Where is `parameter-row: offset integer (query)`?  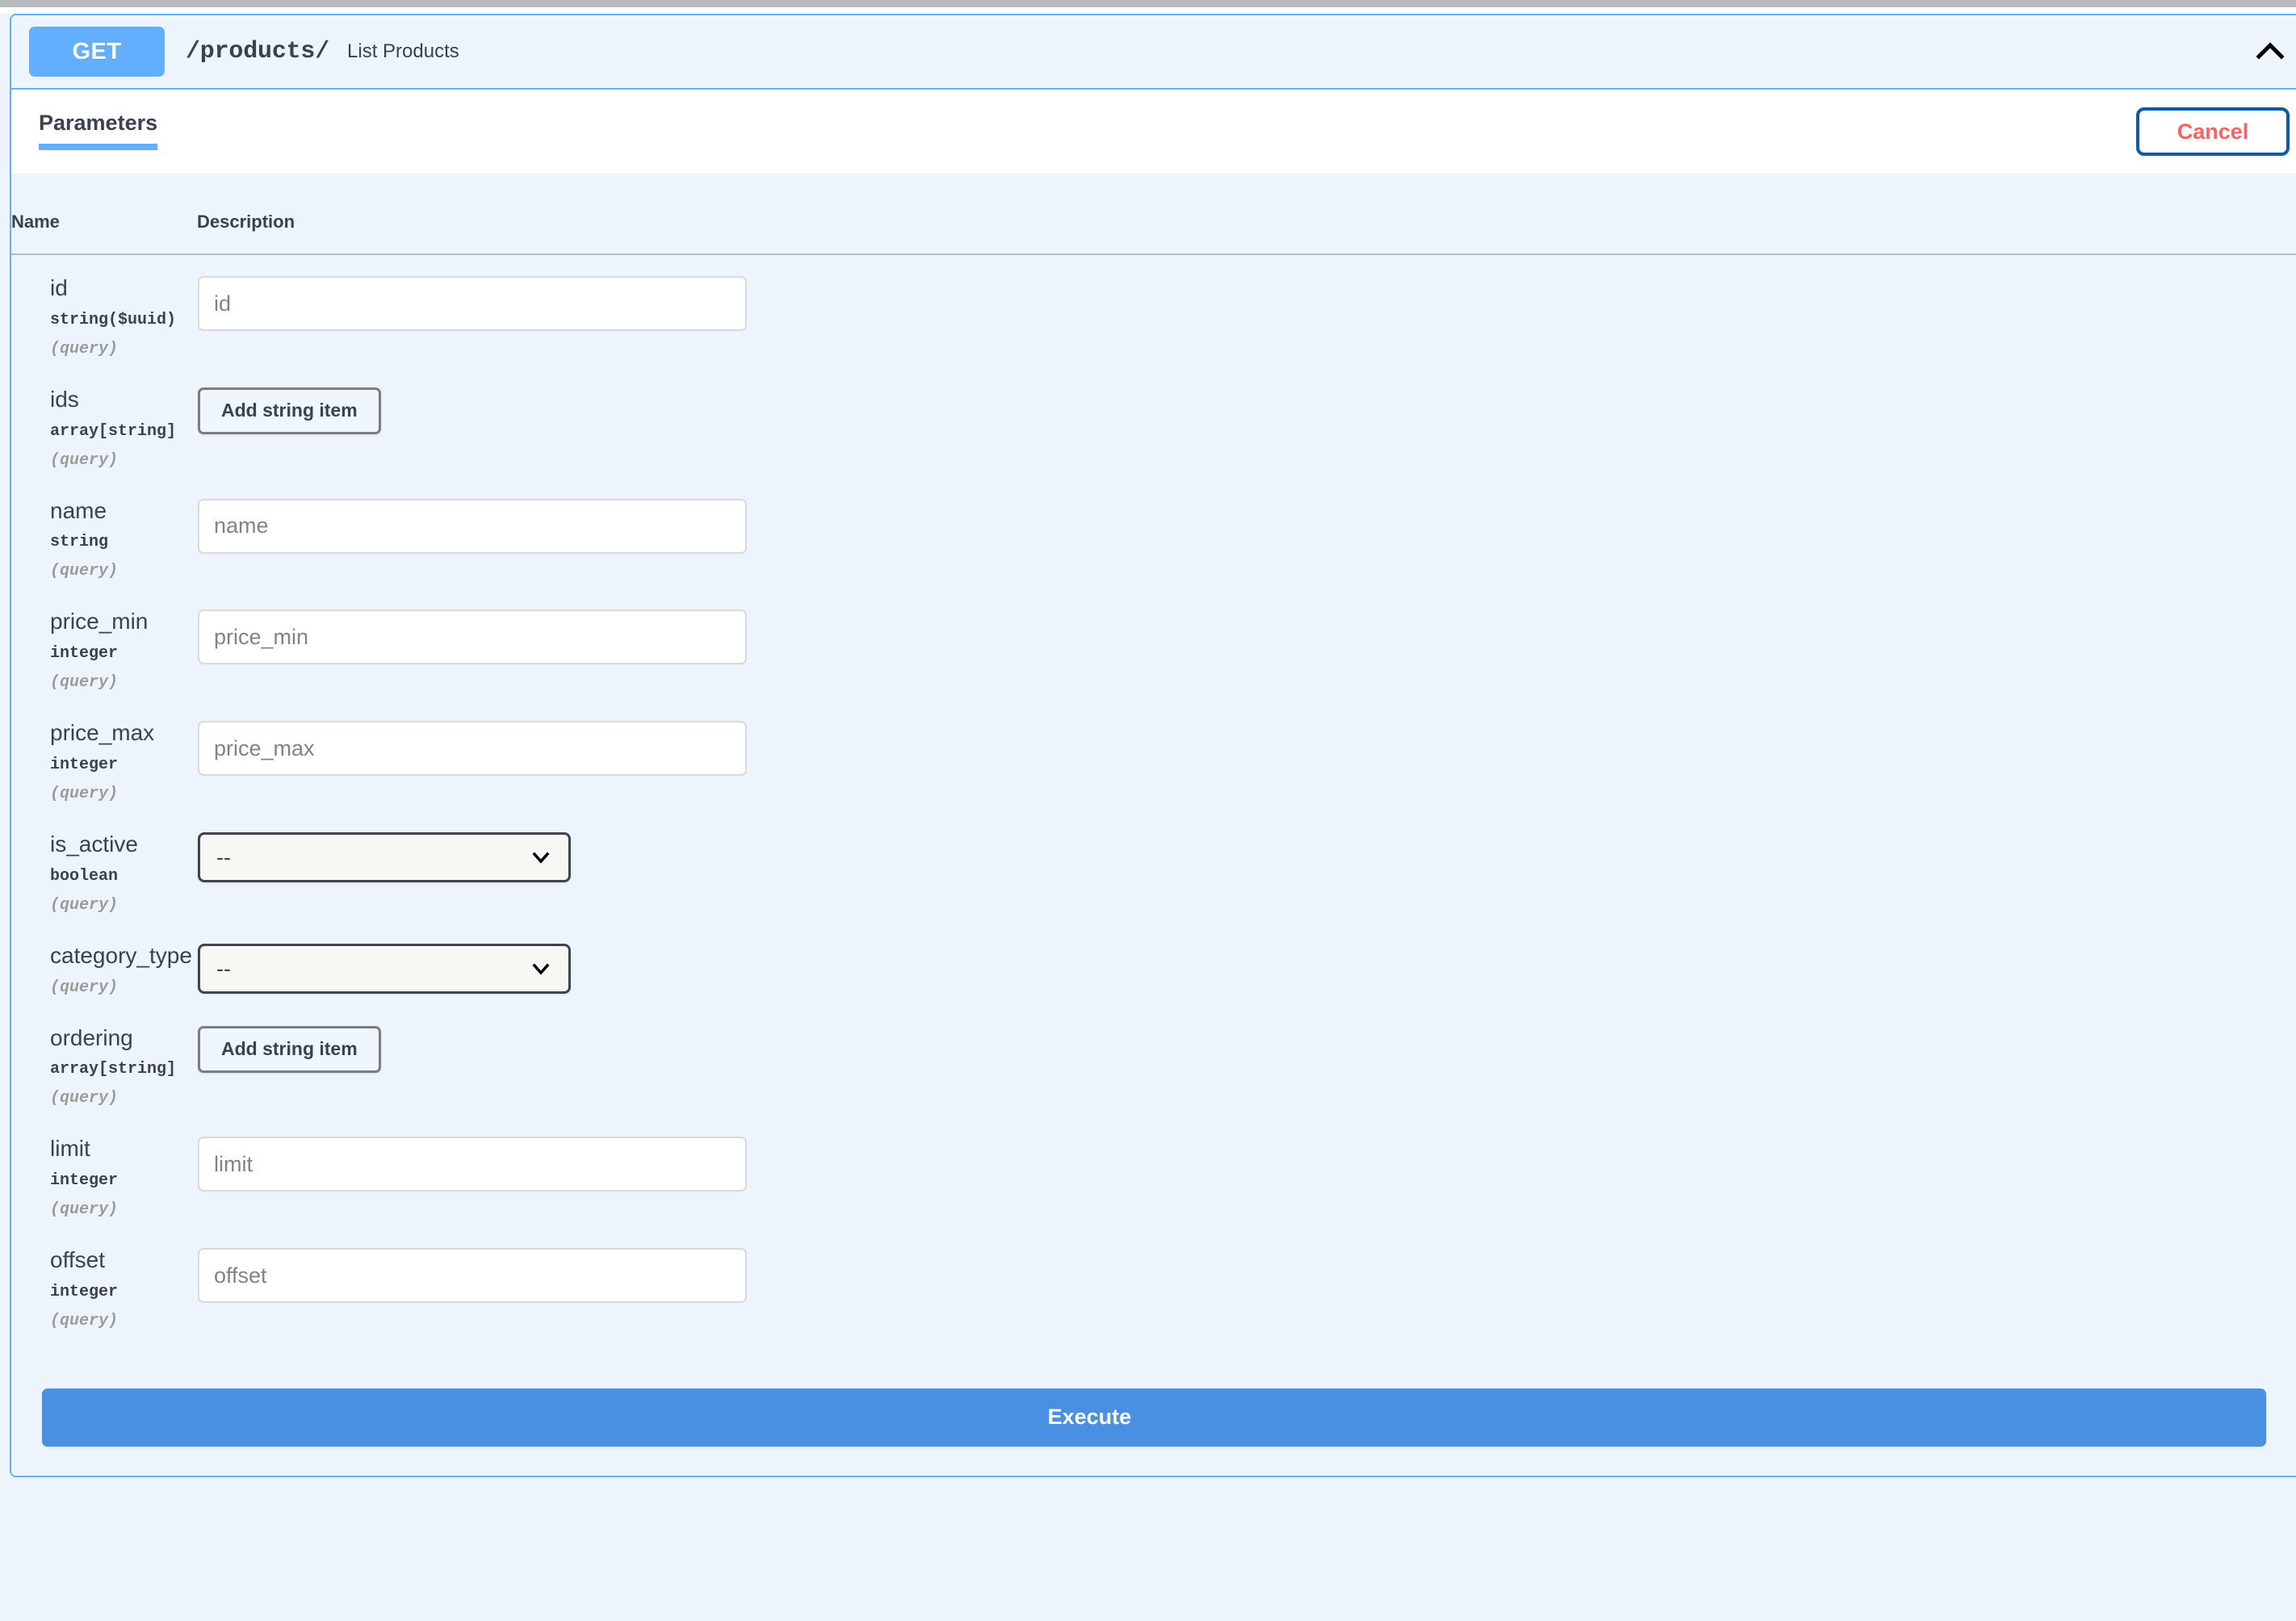
parameter-row: offset integer (query) is located at coordinates (1153, 1282).